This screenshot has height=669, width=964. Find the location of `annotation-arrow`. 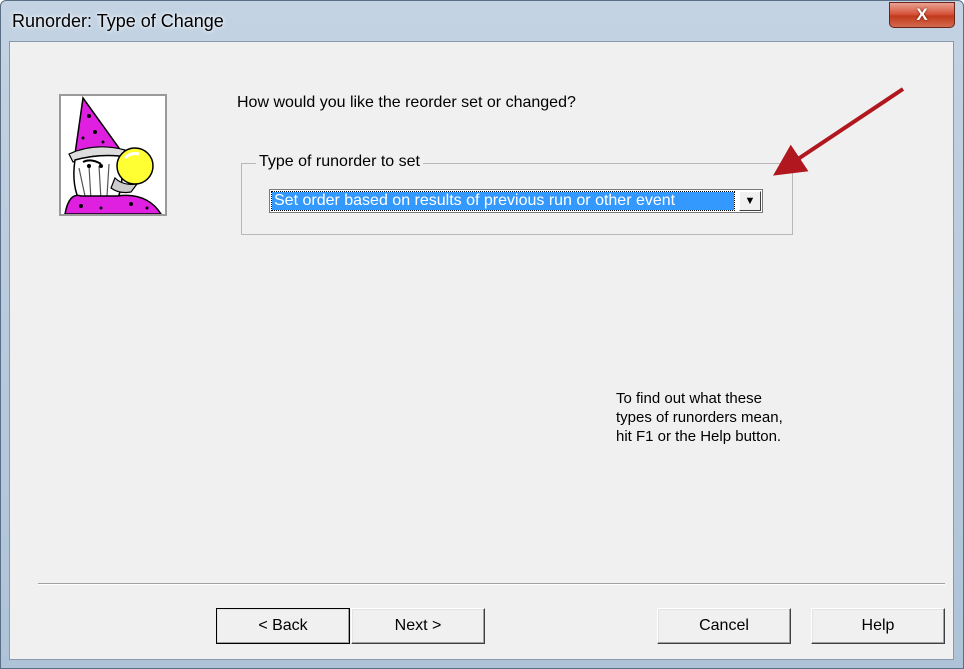

annotation-arrow is located at coordinates (839, 131).